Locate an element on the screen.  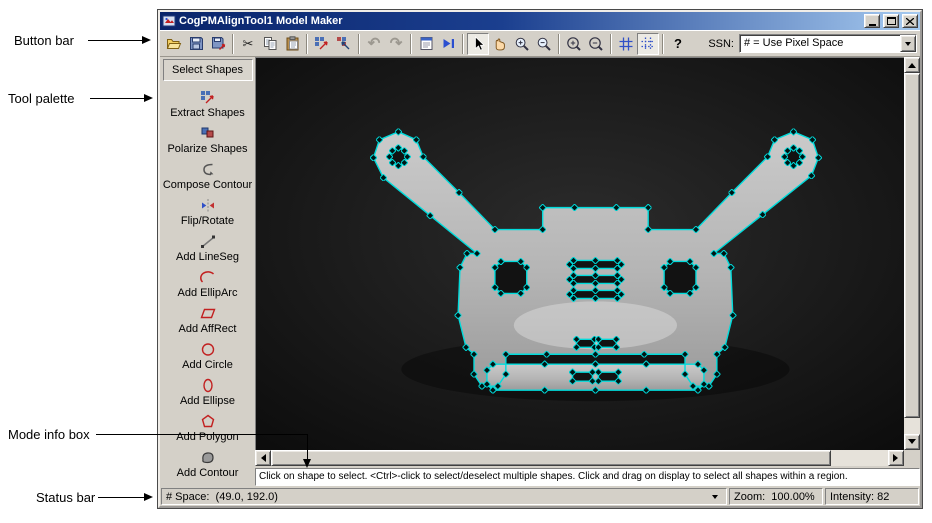
annotation-arrowhead-mode-info is located at coordinates (307, 463).